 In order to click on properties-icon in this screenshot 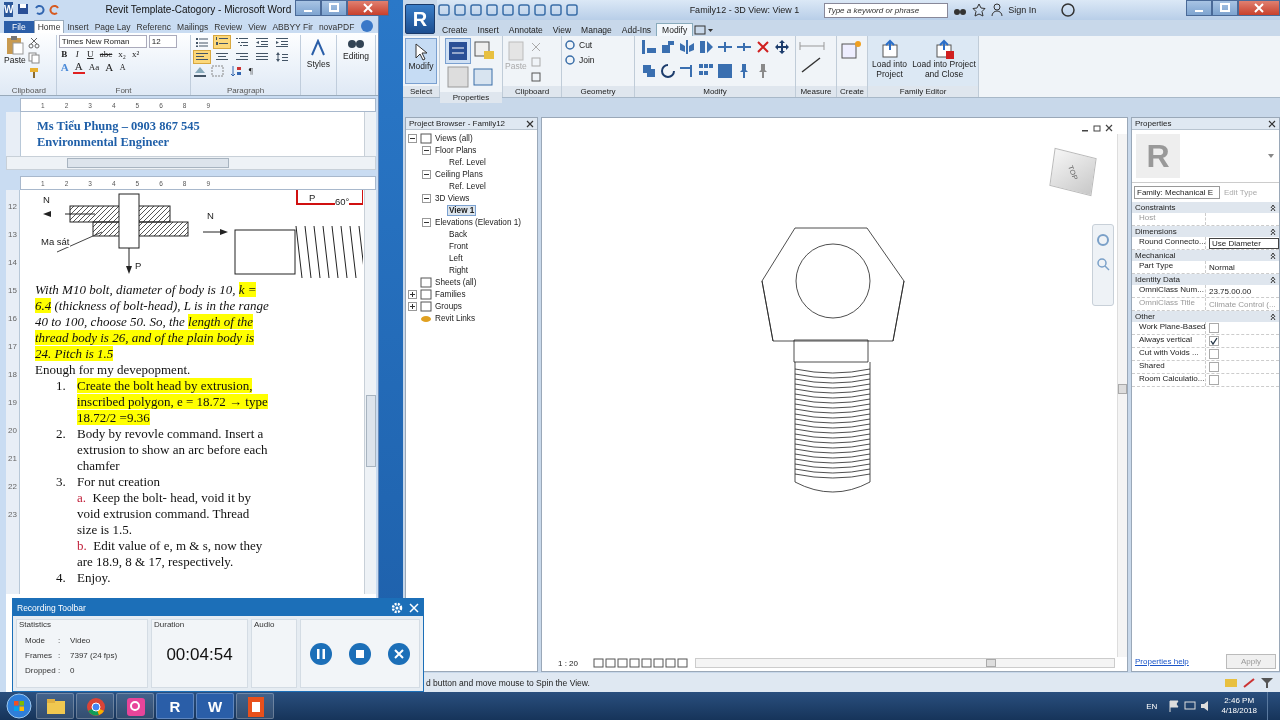, I will do `click(458, 51)`.